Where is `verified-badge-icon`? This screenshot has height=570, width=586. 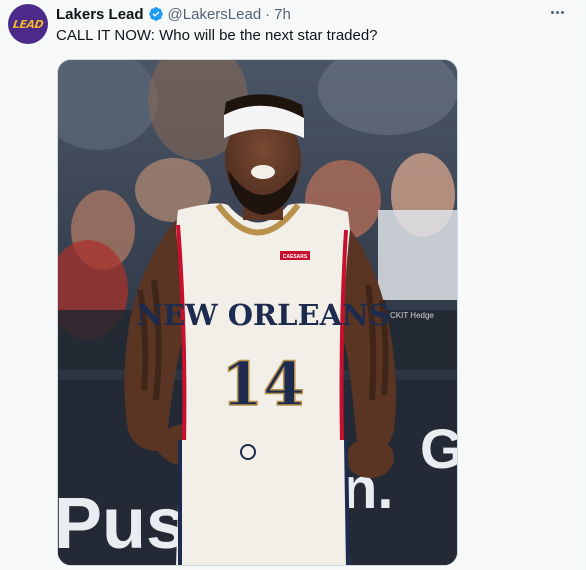
verified-badge-icon is located at coordinates (156, 14).